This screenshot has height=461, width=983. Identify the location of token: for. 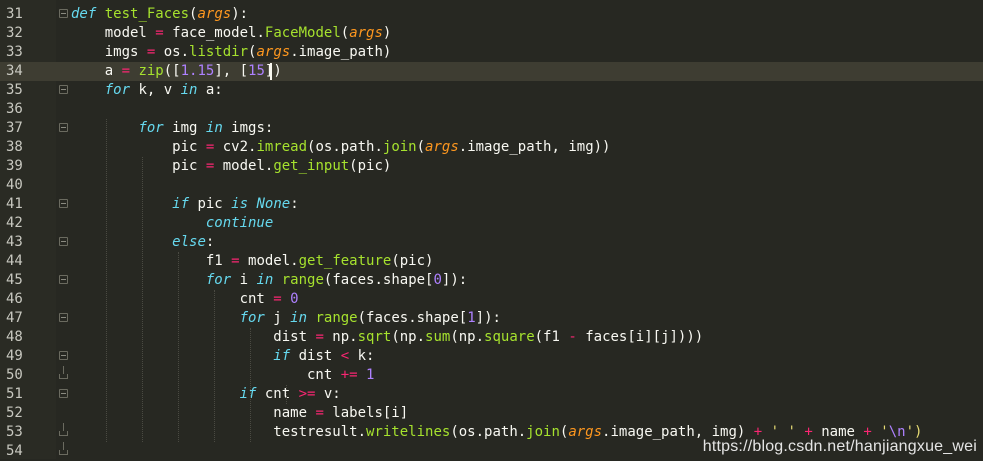
(252, 318).